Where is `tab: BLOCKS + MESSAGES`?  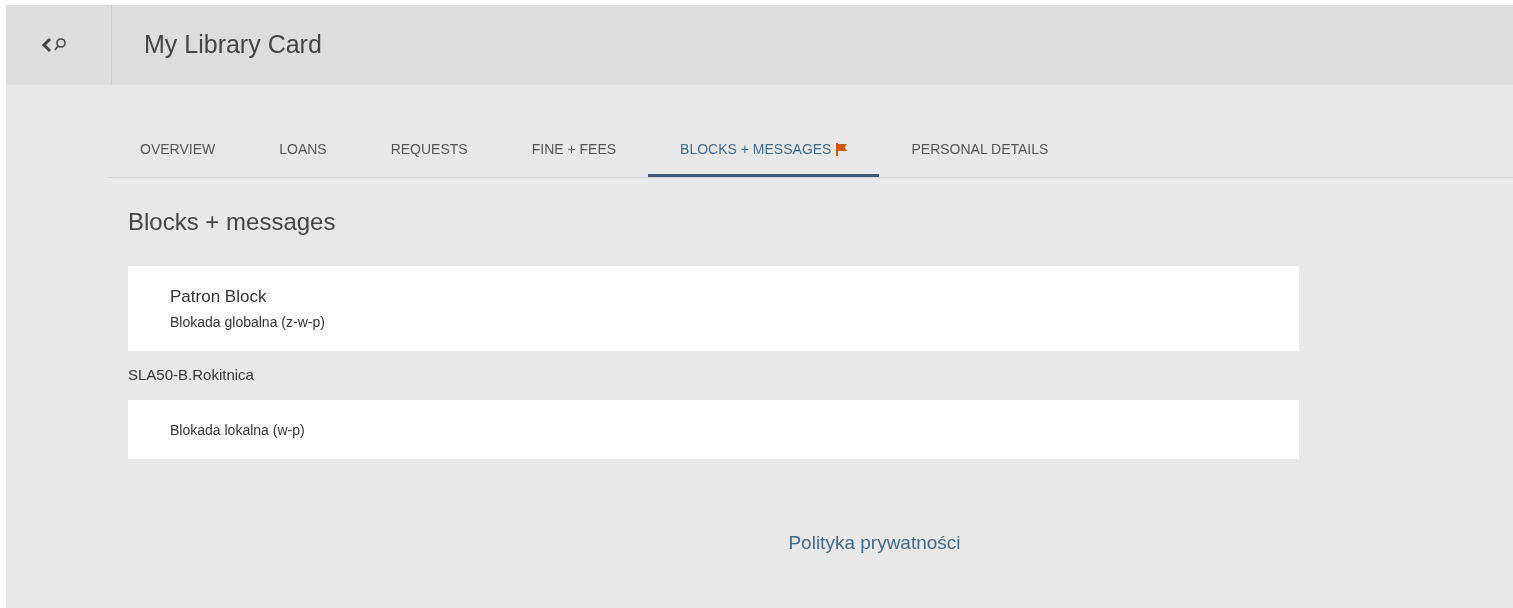 tab: BLOCKS + MESSAGES is located at coordinates (764, 151).